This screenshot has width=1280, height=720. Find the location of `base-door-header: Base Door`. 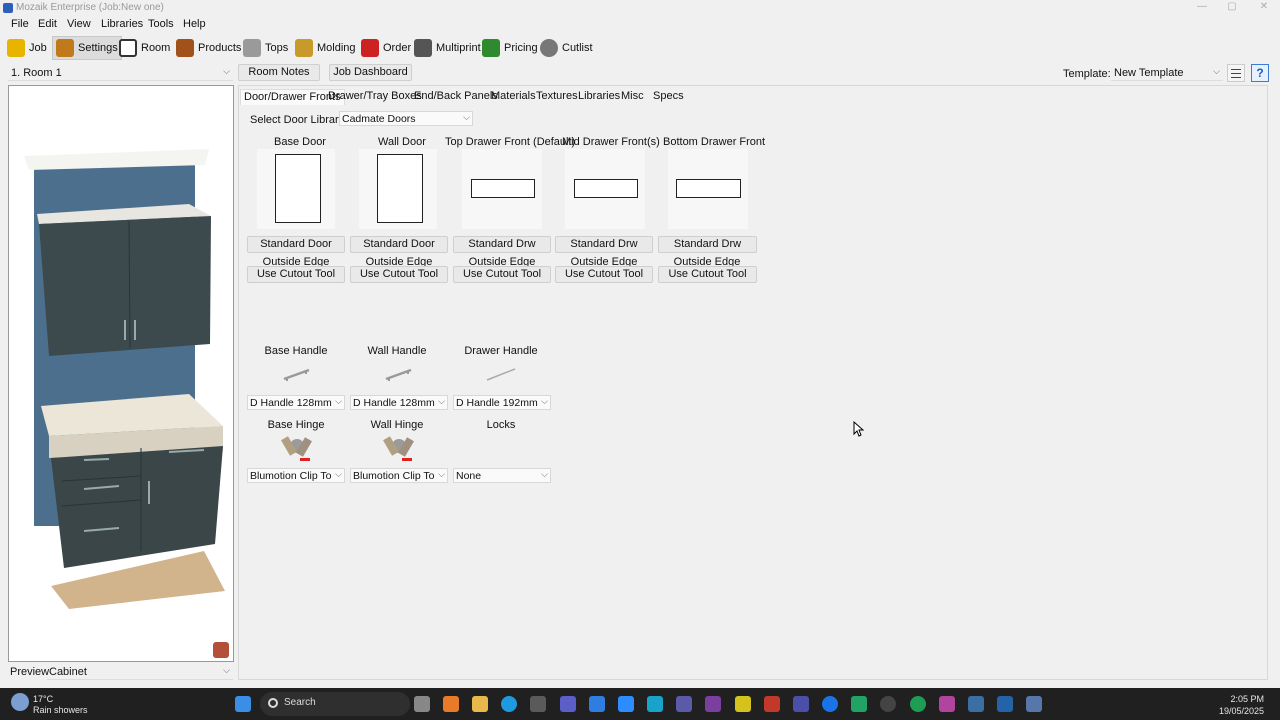

base-door-header: Base Door is located at coordinates (300, 142).